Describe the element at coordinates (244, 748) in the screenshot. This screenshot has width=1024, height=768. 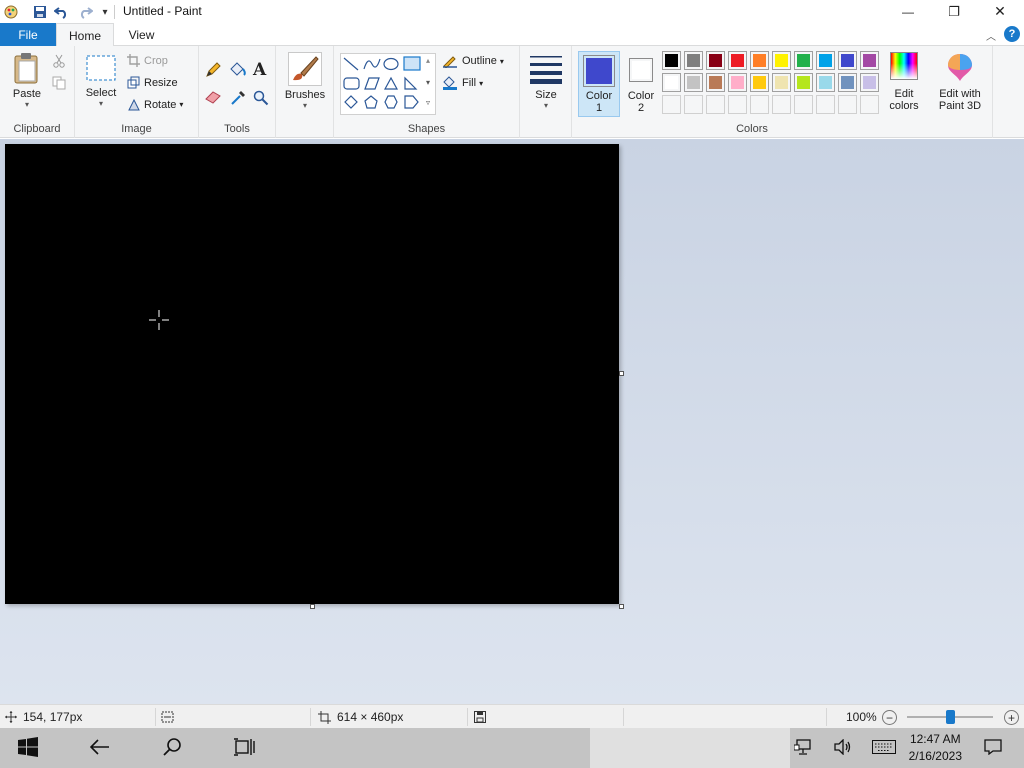
I see `task-view-button` at that location.